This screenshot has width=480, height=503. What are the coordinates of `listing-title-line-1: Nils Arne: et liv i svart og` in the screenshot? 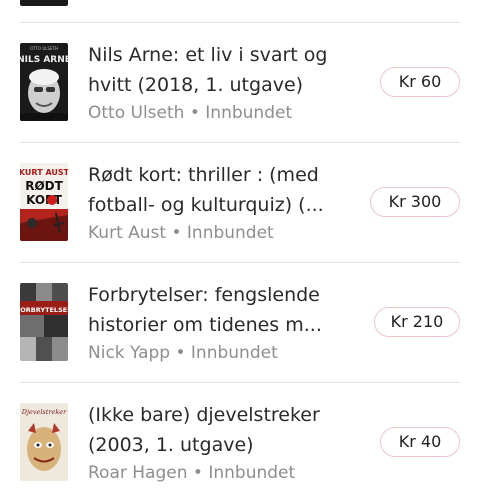 It's located at (208, 55).